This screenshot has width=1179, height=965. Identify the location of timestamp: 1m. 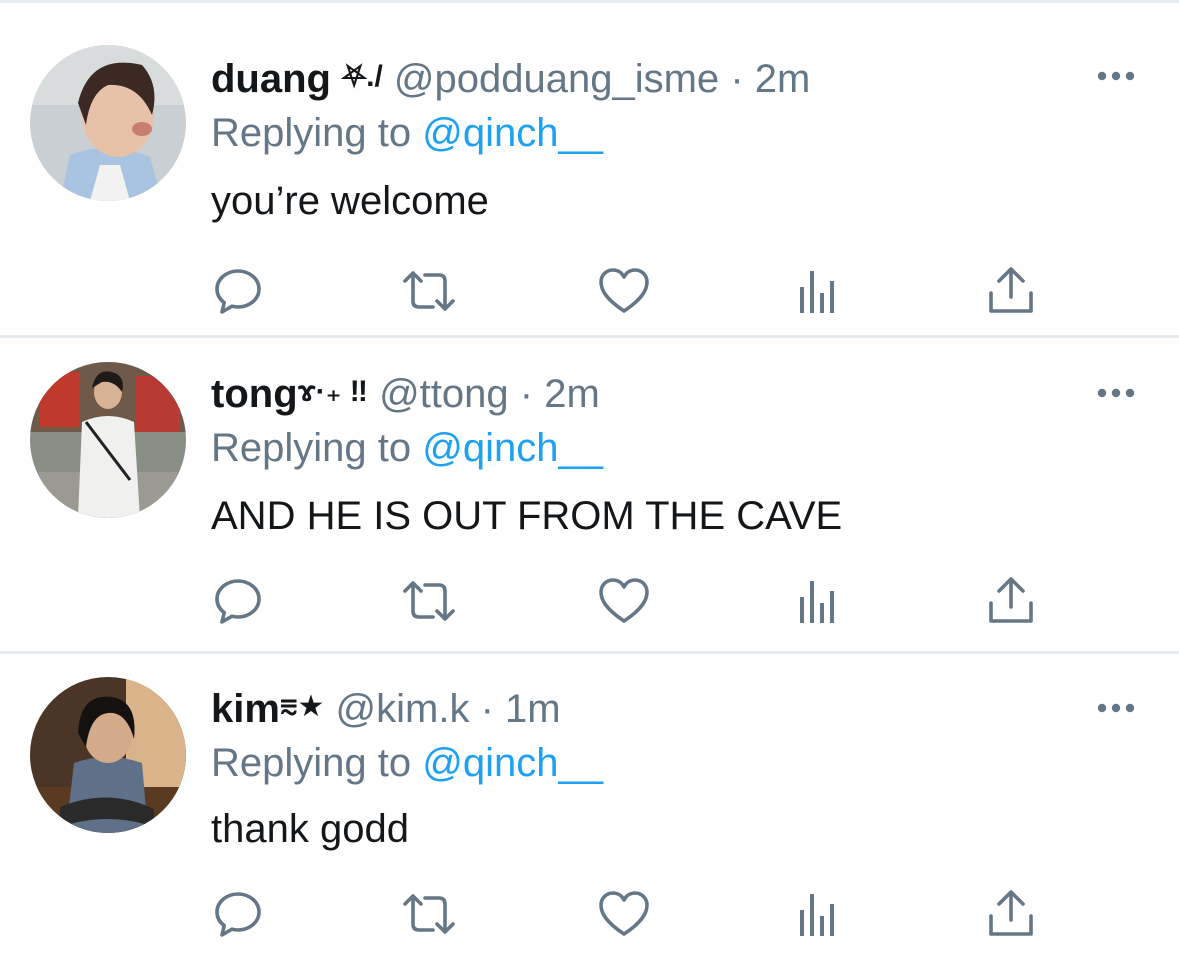
(533, 709).